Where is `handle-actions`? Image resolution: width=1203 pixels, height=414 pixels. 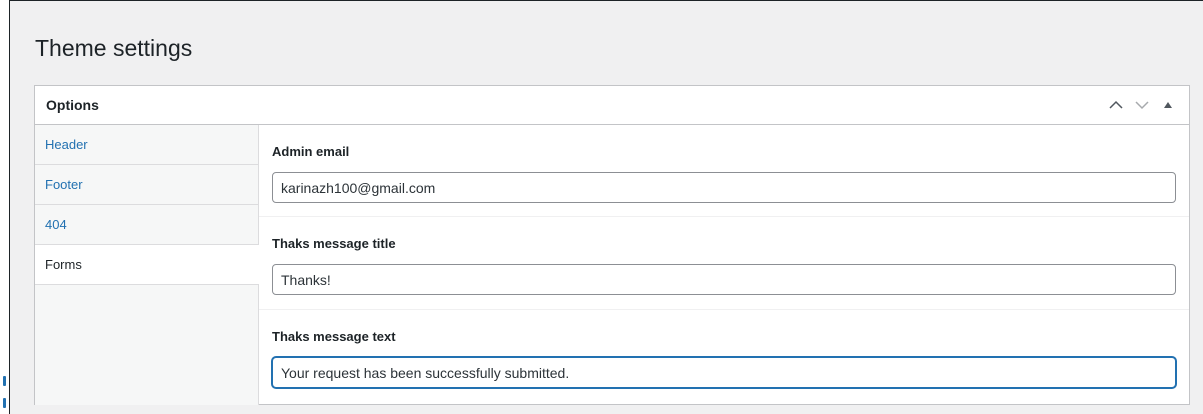 handle-actions is located at coordinates (1147, 105).